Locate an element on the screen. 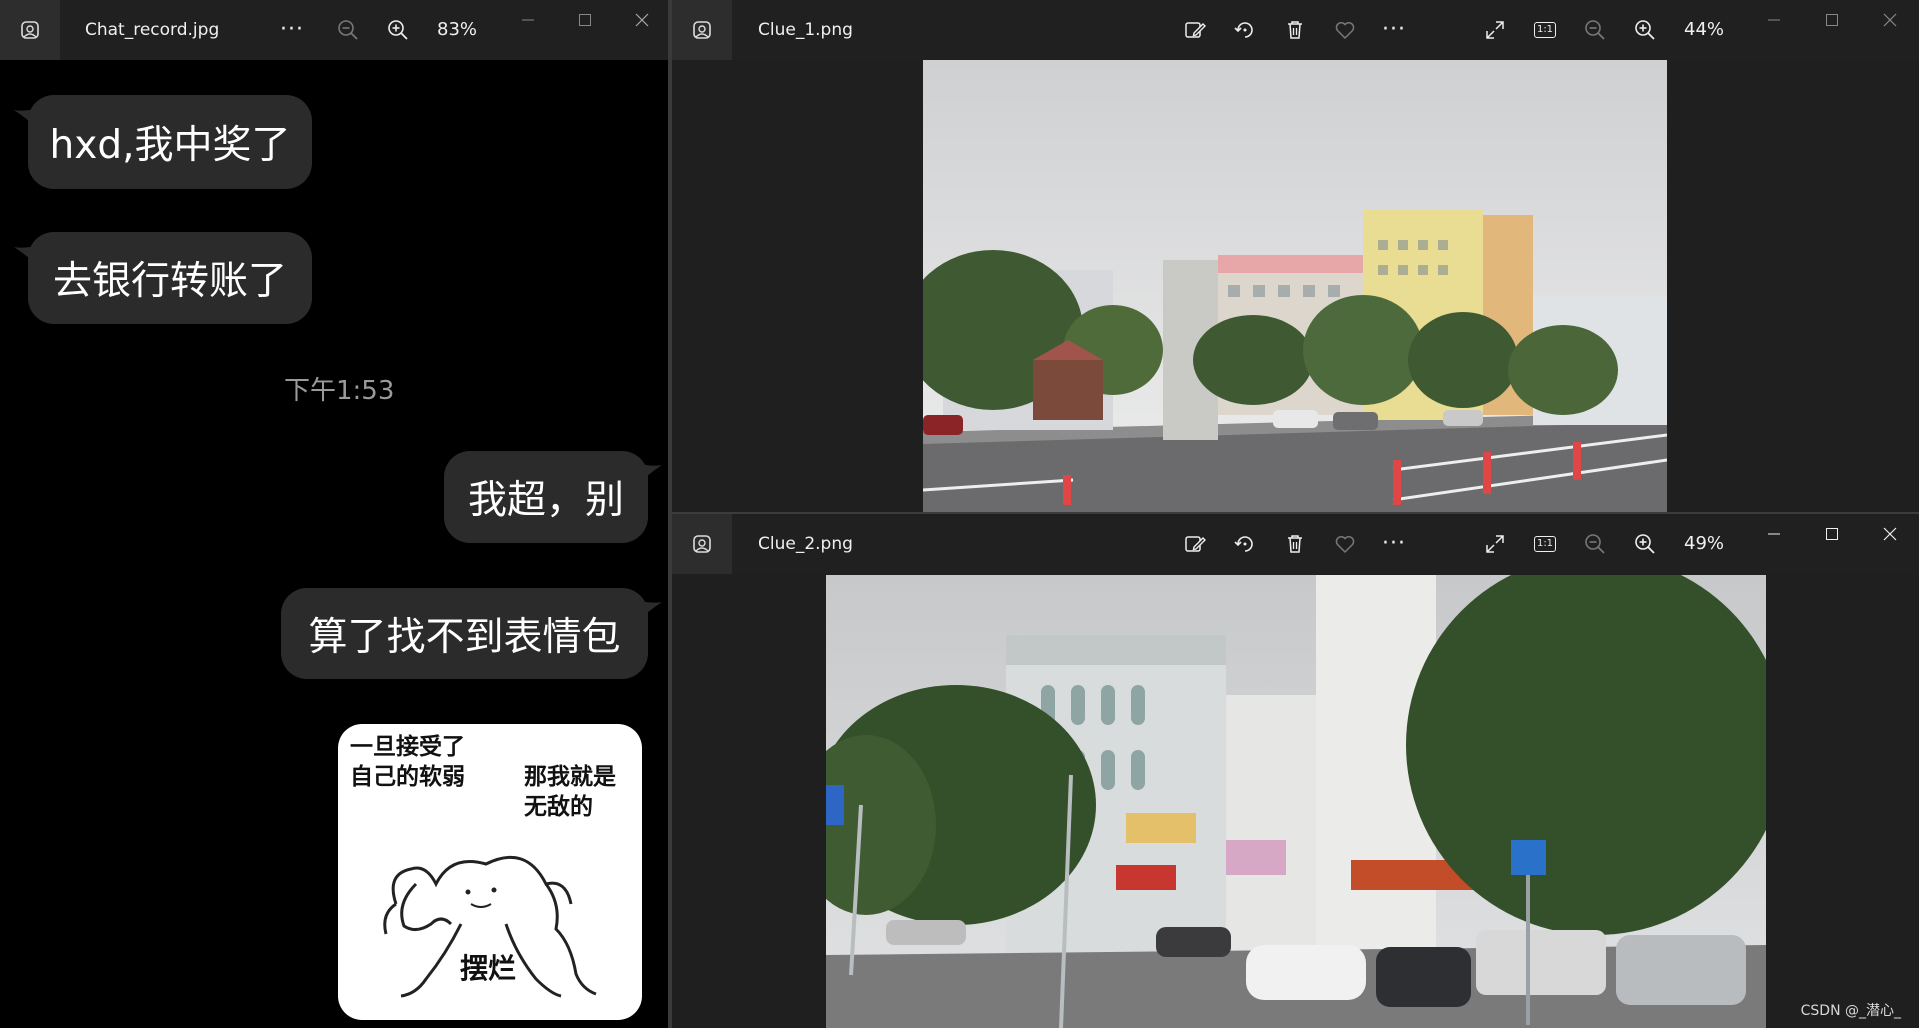 The height and width of the screenshot is (1028, 1919). message-text: hxd,我中奖了 is located at coordinates (170, 145).